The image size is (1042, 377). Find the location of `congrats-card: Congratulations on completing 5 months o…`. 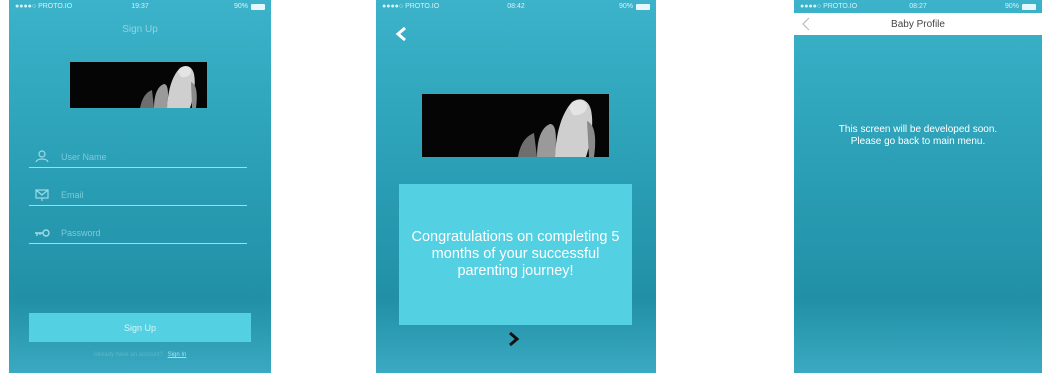

congrats-card: Congratulations on completing 5 months o… is located at coordinates (515, 254).